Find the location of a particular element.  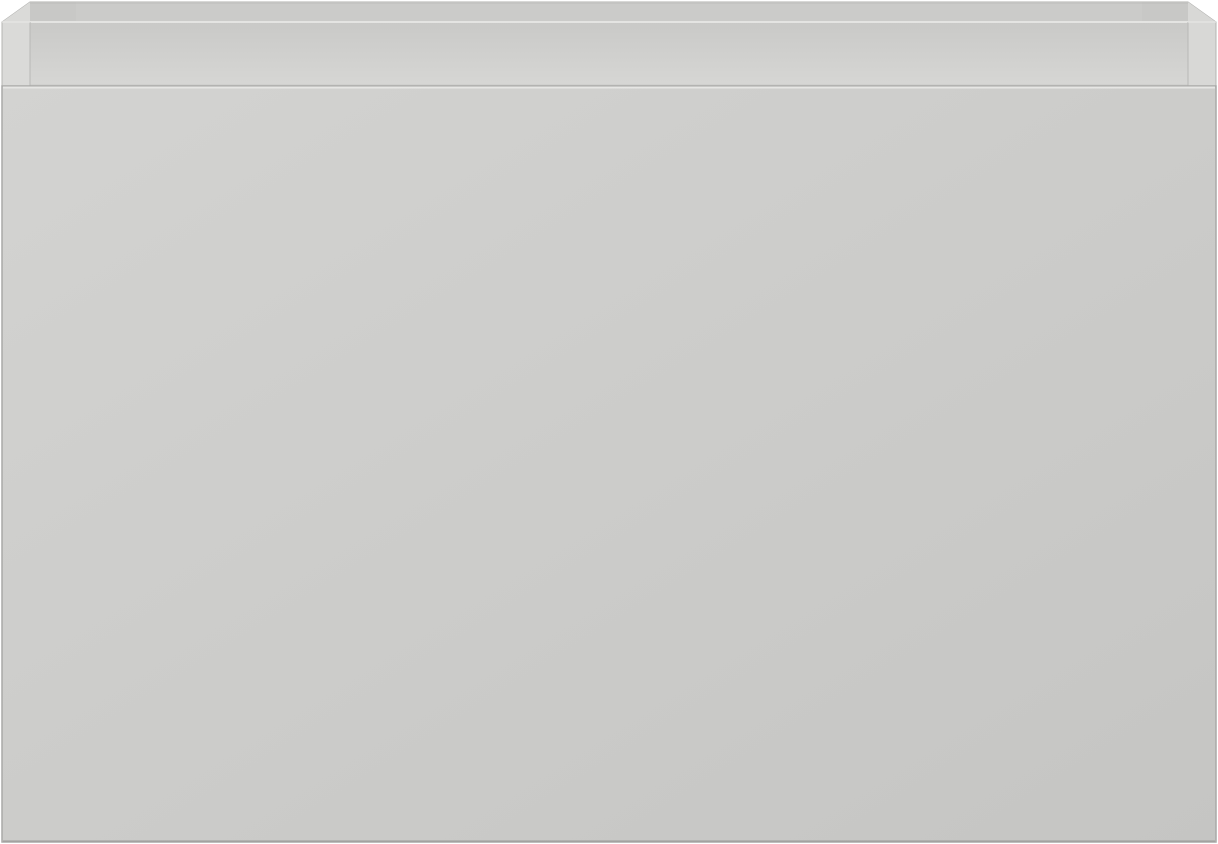

carcass-top is located at coordinates (609, 44).